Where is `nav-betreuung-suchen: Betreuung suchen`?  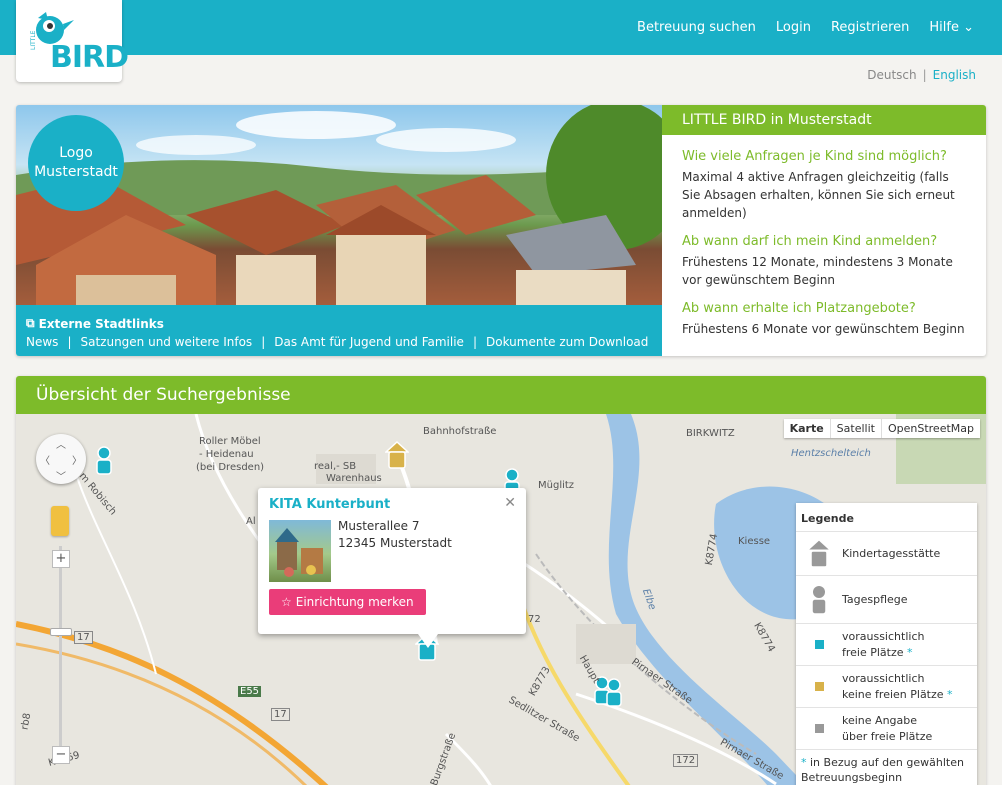 nav-betreuung-suchen: Betreuung suchen is located at coordinates (696, 27).